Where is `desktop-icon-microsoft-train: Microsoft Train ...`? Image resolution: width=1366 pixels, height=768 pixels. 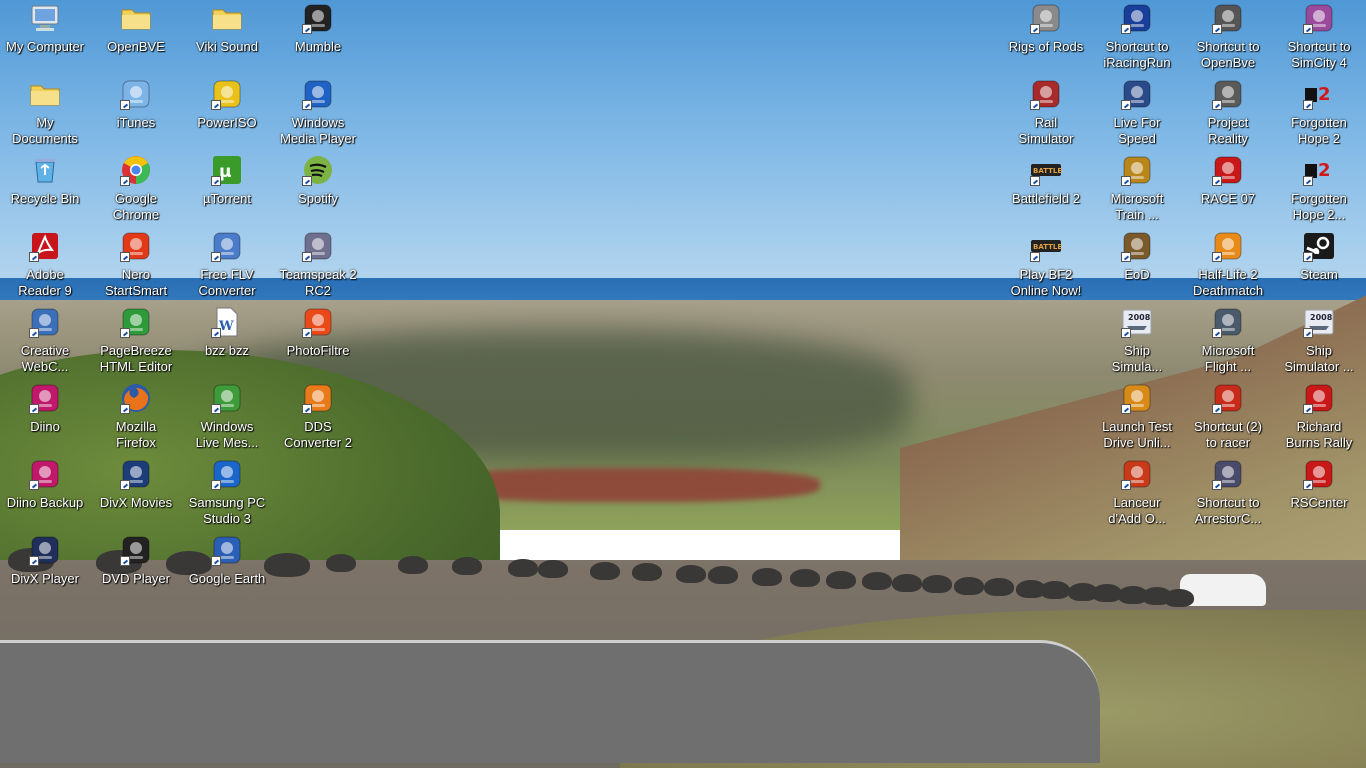
desktop-icon-microsoft-train: Microsoft Train ... is located at coordinates (1137, 187).